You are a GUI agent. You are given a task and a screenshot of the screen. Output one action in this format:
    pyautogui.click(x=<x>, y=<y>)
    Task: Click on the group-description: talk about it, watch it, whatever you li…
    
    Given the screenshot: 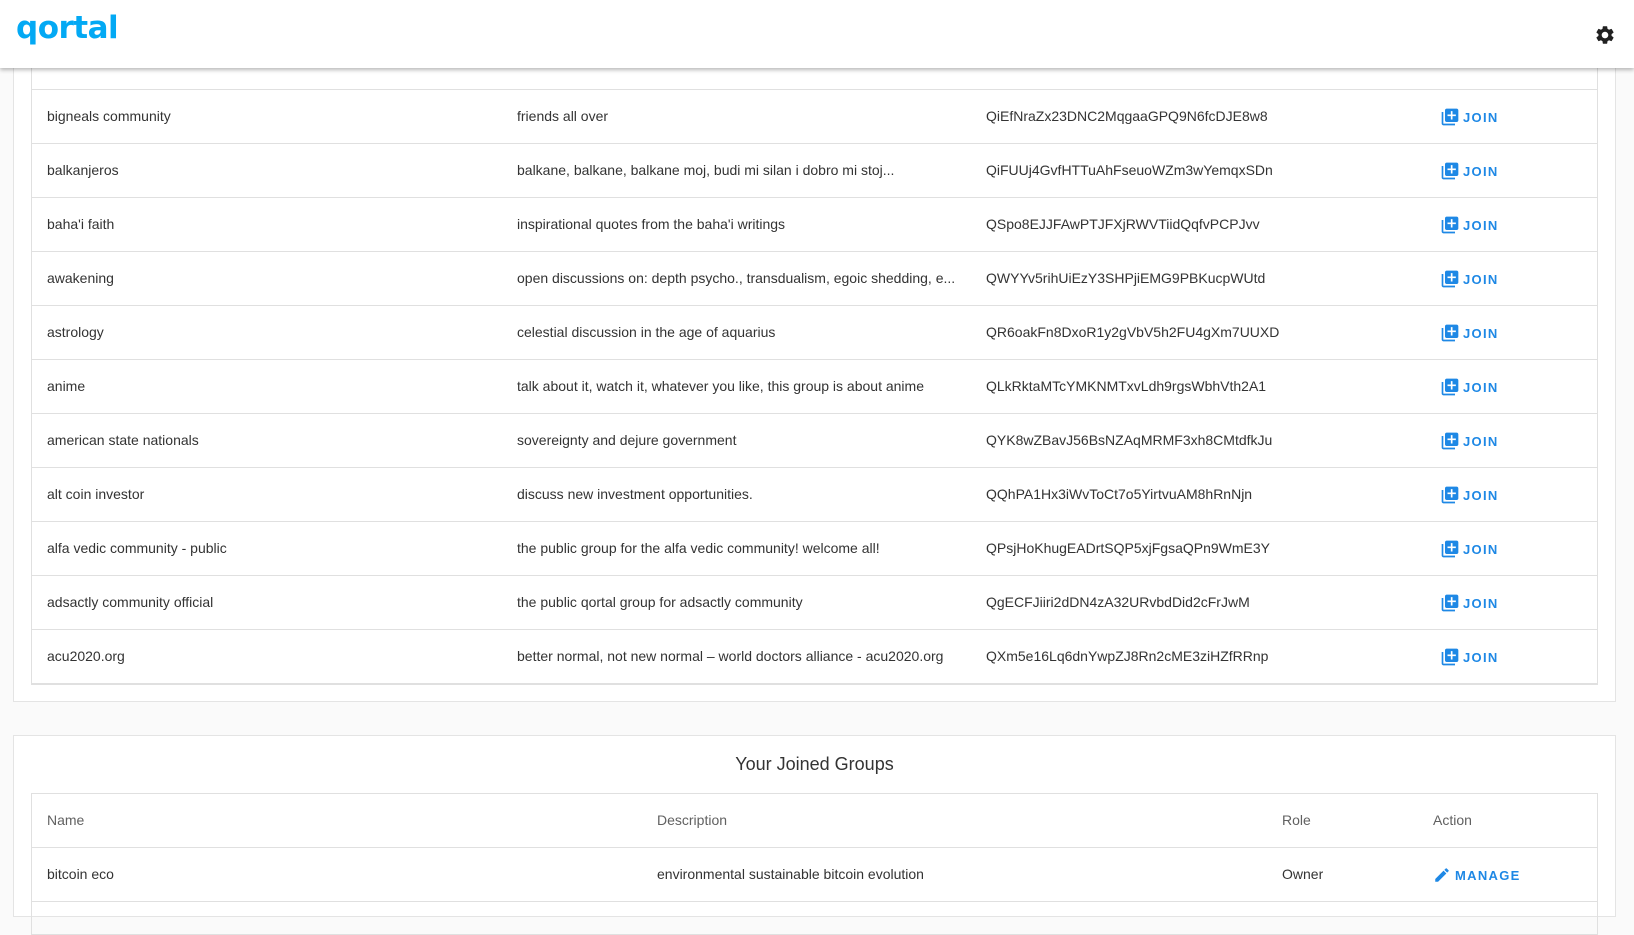 What is the action you would take?
    pyautogui.click(x=720, y=386)
    